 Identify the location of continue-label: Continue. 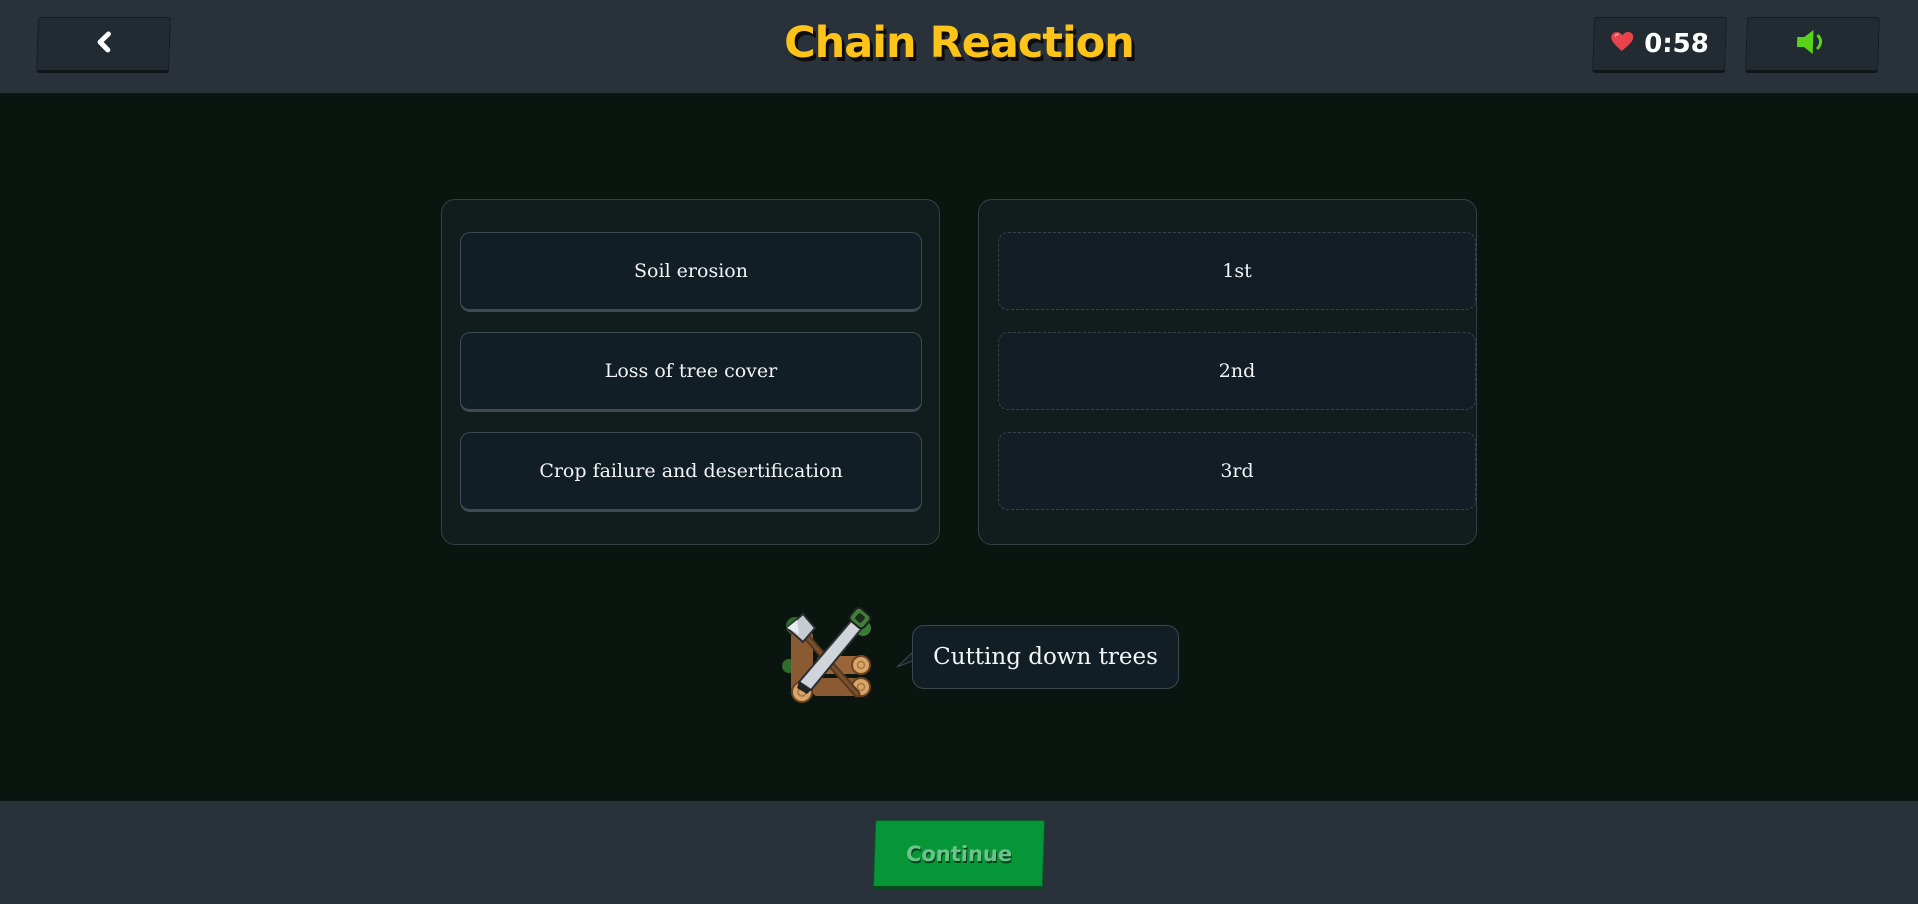
(959, 853).